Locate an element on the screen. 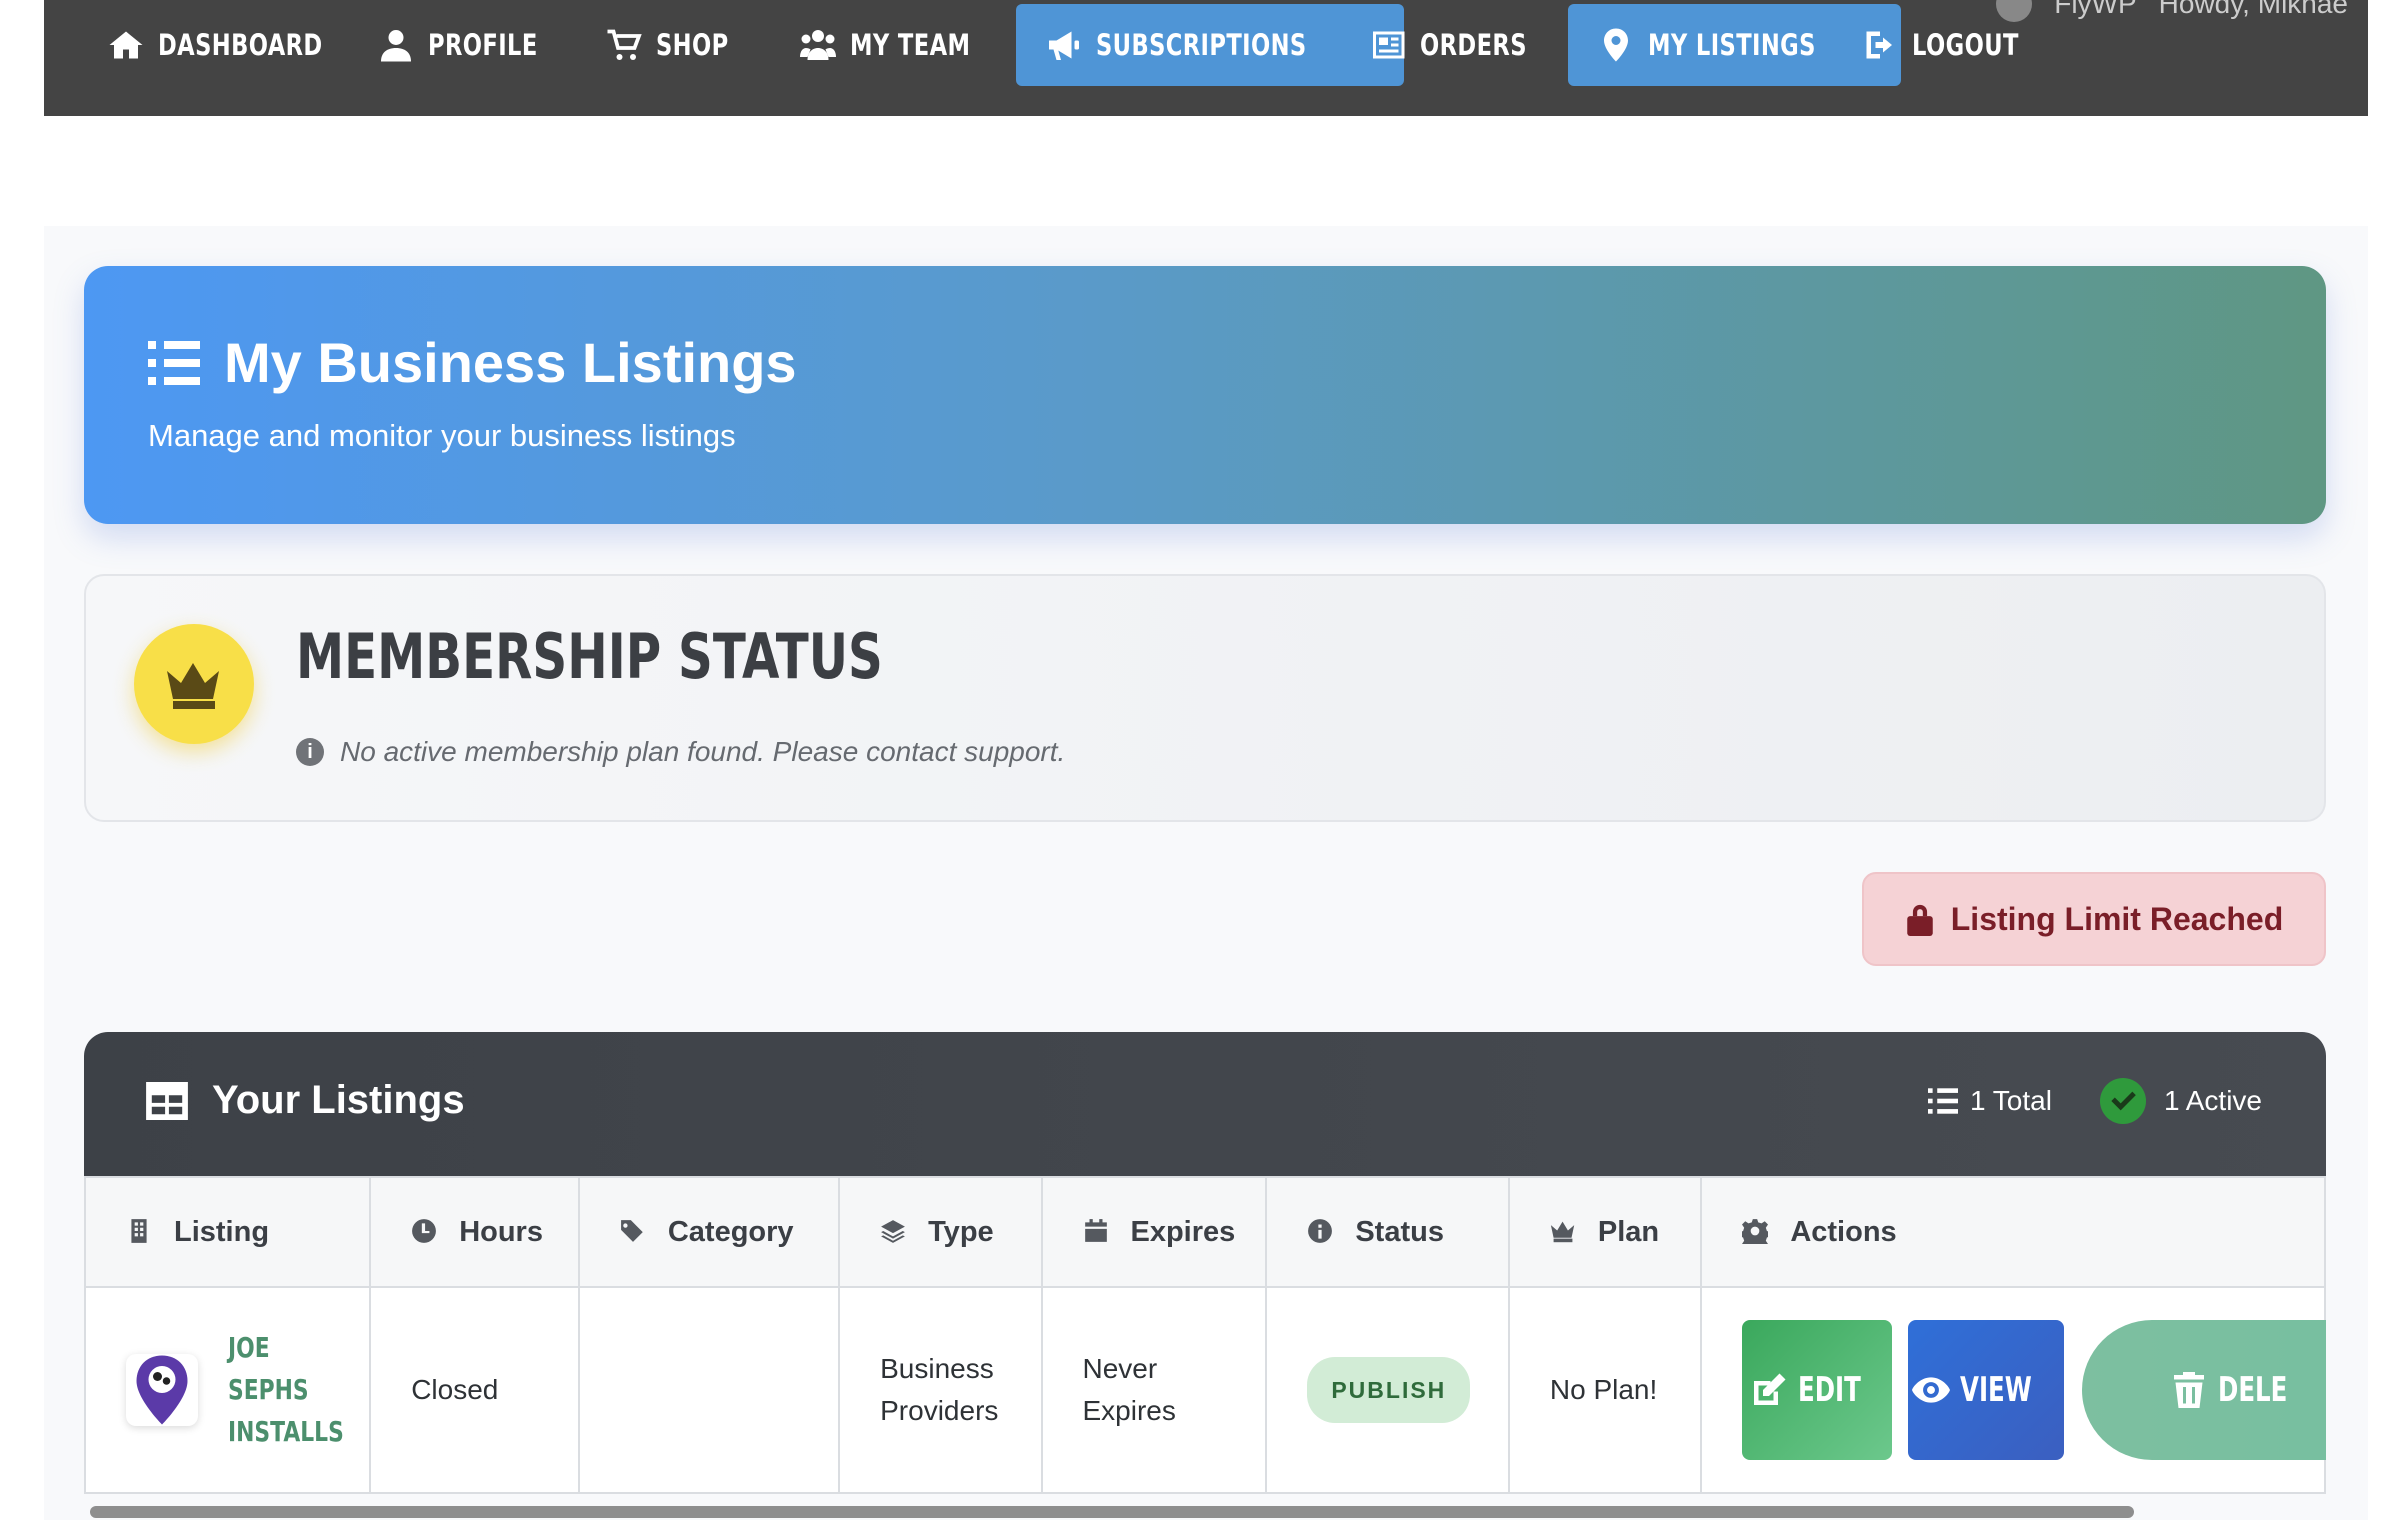 The image size is (2400, 1520). megaphone-icon is located at coordinates (1064, 45).